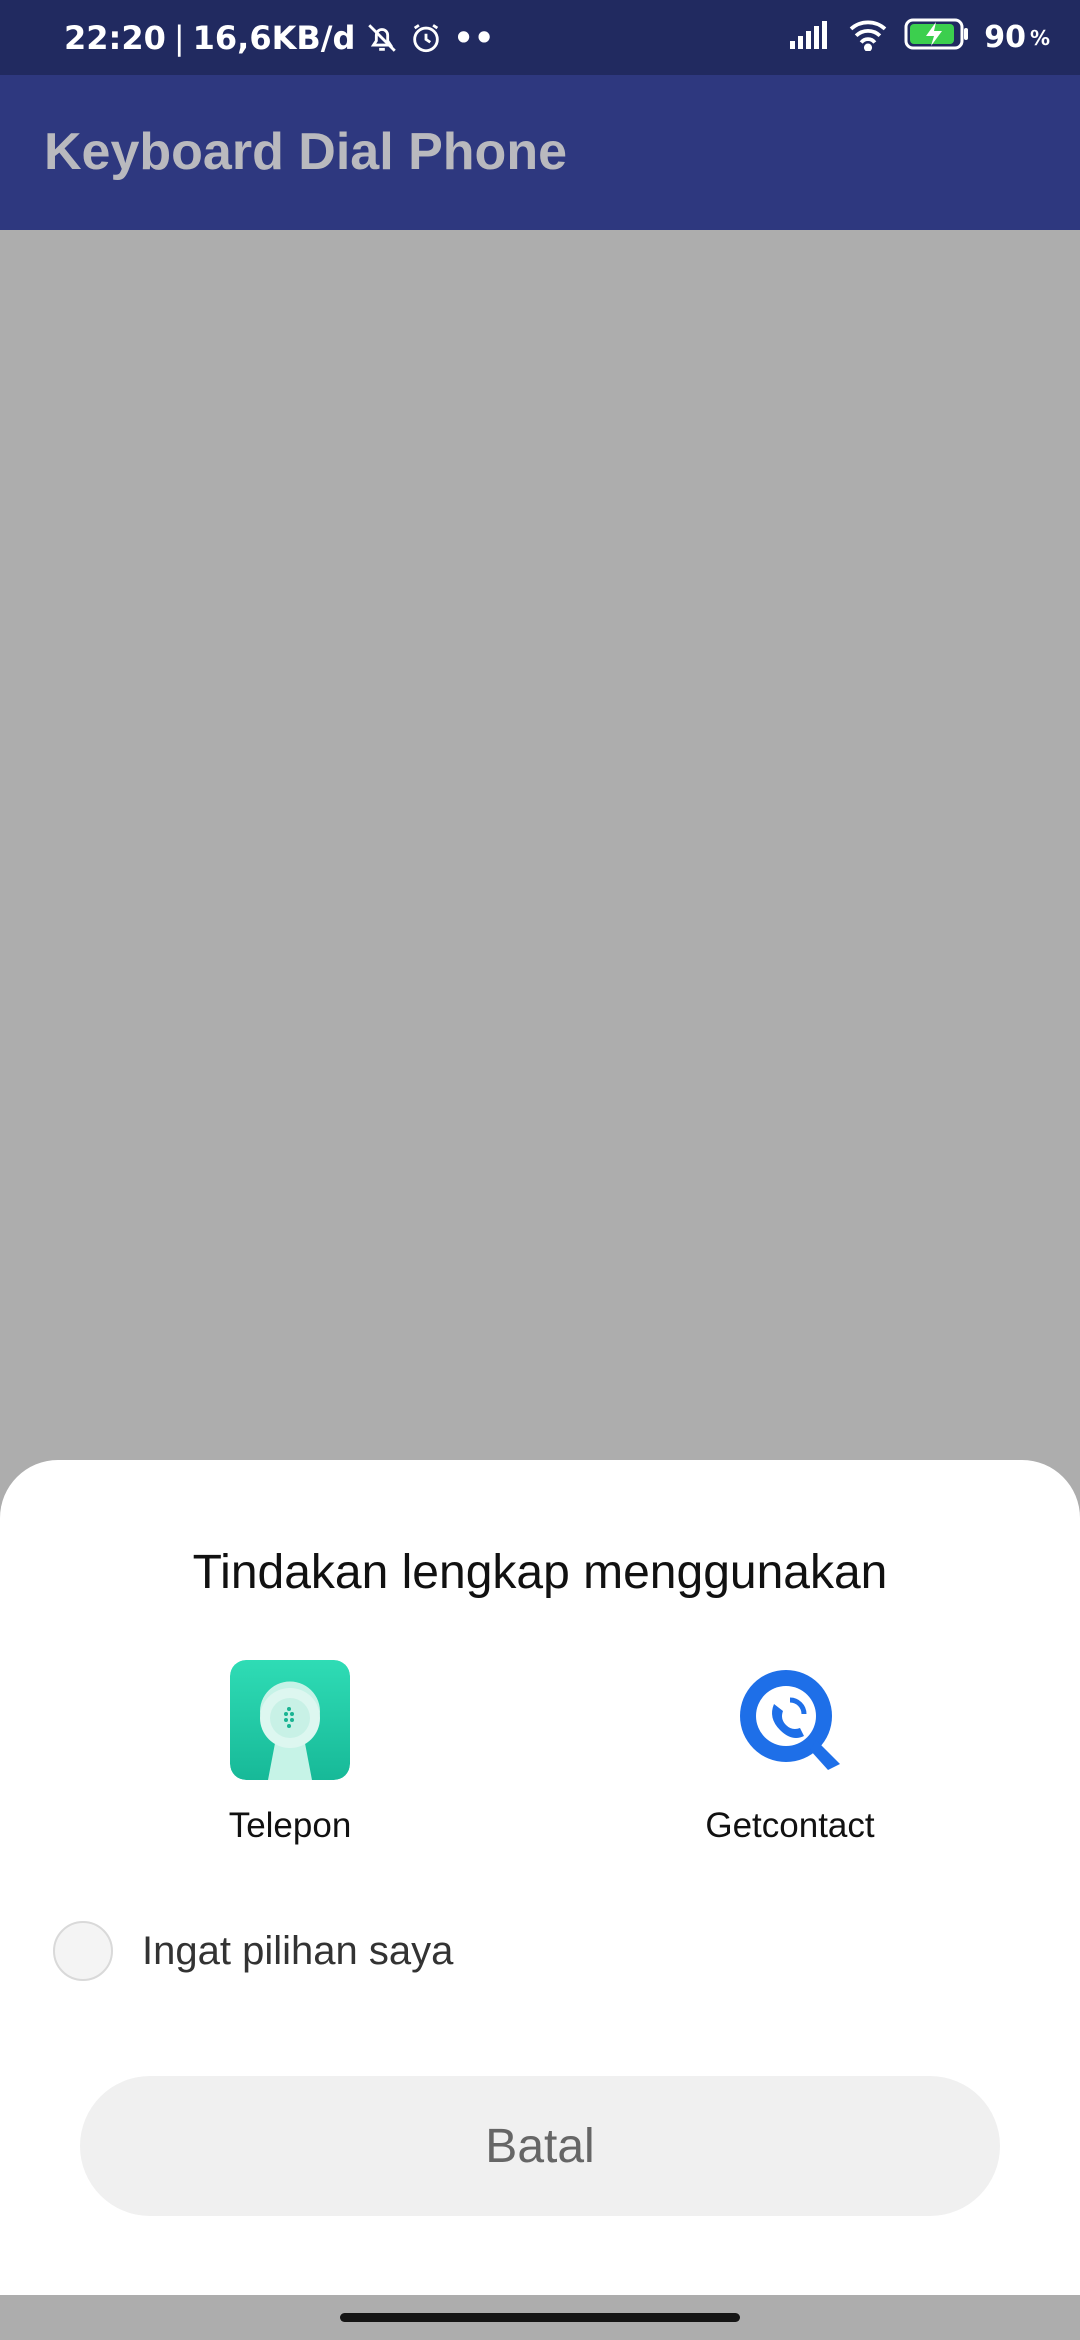 The width and height of the screenshot is (1080, 2340). Describe the element at coordinates (540, 2146) in the screenshot. I see `cancel-button: Batal` at that location.